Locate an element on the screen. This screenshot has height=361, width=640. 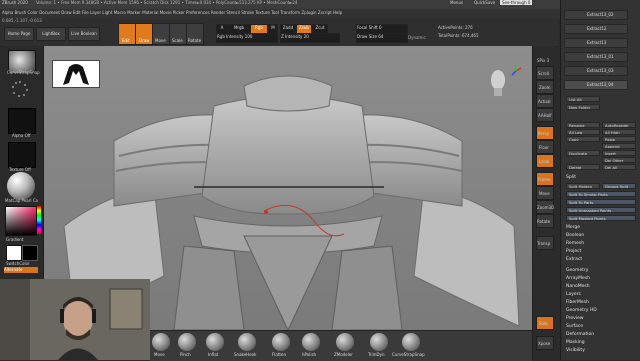
zoom-button: Zoom is located at coordinates (545, 87).